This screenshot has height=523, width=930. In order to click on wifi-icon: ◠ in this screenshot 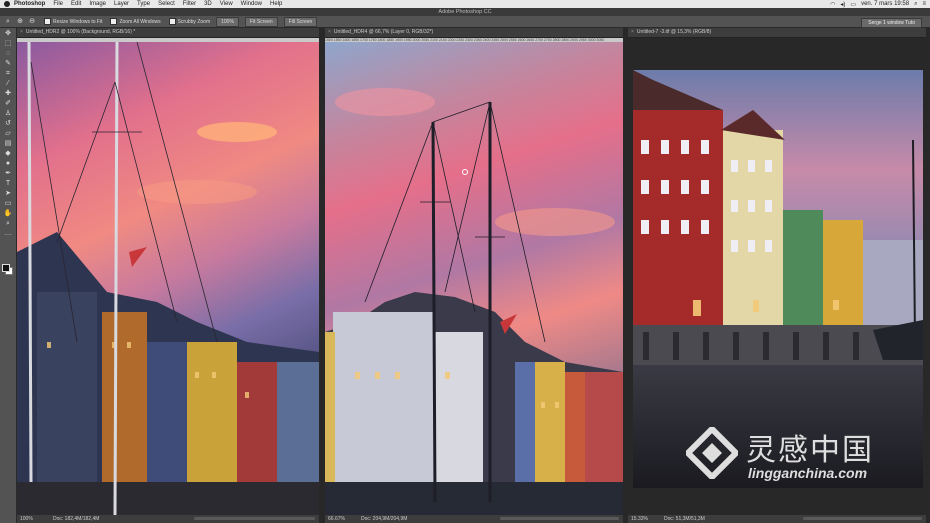, I will do `click(832, 4)`.